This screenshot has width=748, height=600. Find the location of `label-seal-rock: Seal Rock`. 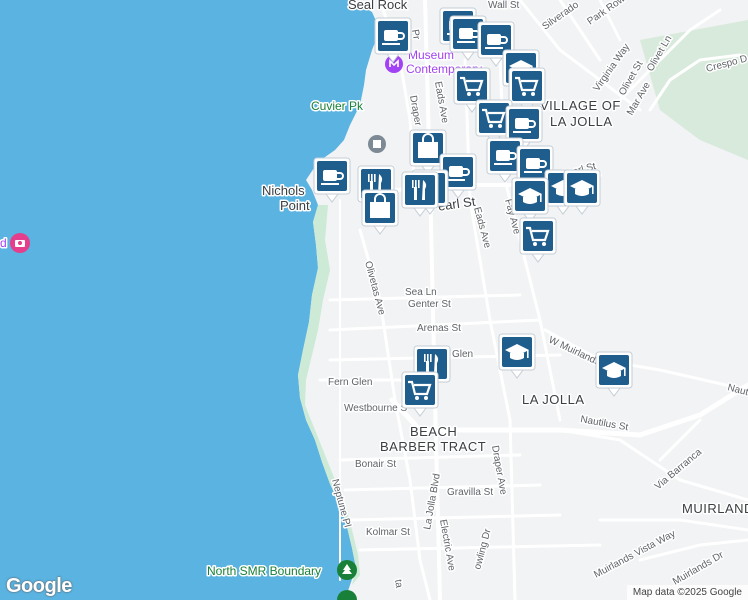

label-seal-rock: Seal Rock is located at coordinates (378, 6).